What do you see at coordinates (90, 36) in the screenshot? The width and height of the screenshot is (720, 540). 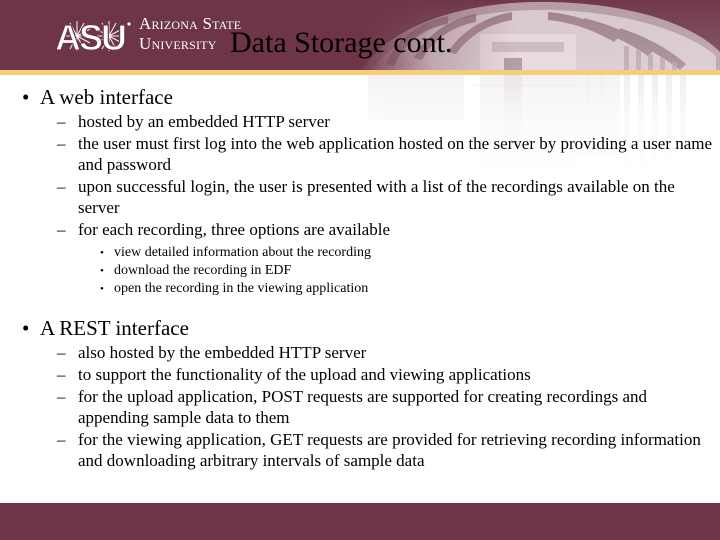 I see `svg-text: ASU` at bounding box center [90, 36].